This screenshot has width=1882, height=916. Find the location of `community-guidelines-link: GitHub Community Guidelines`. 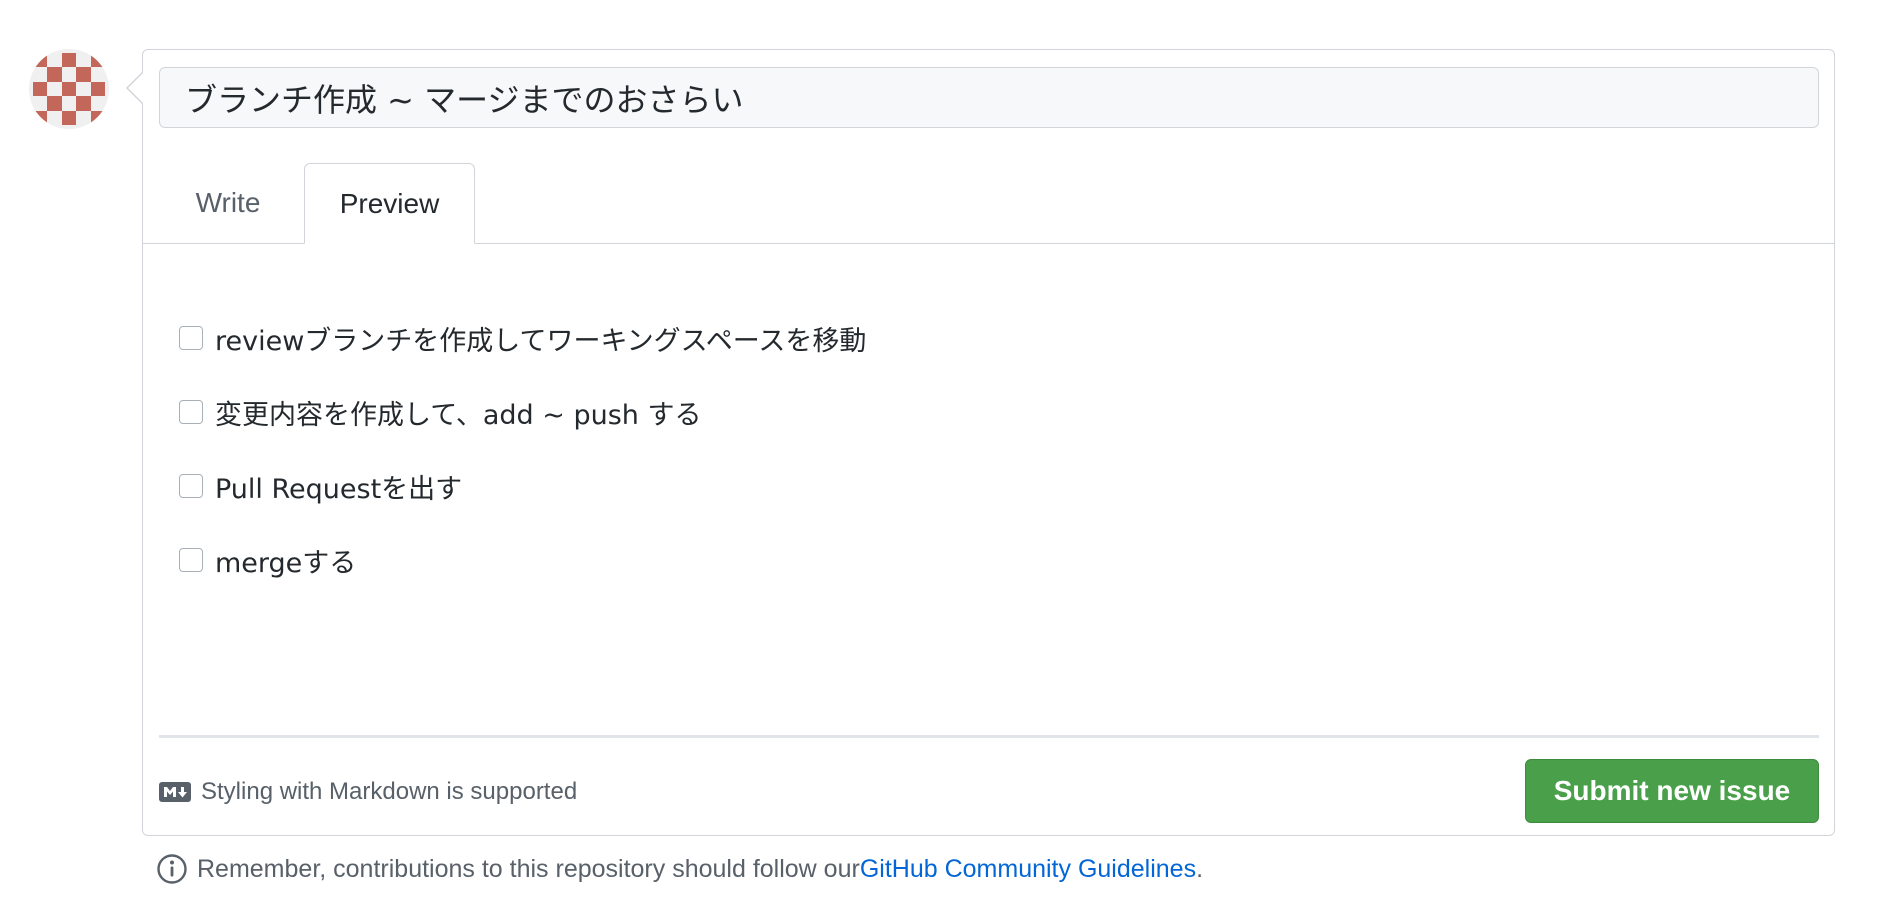

community-guidelines-link: GitHub Community Guidelines is located at coordinates (1028, 869).